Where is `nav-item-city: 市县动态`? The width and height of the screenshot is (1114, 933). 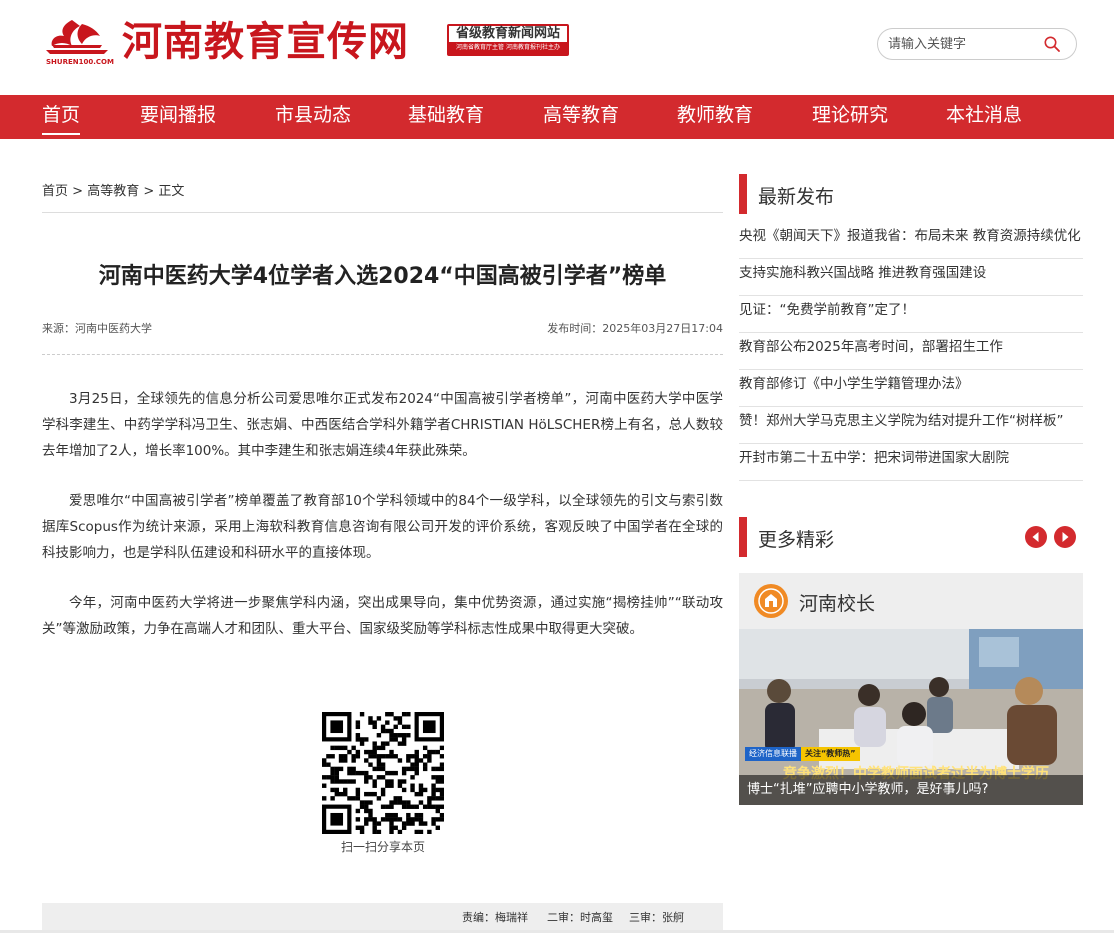 nav-item-city: 市县动态 is located at coordinates (313, 117).